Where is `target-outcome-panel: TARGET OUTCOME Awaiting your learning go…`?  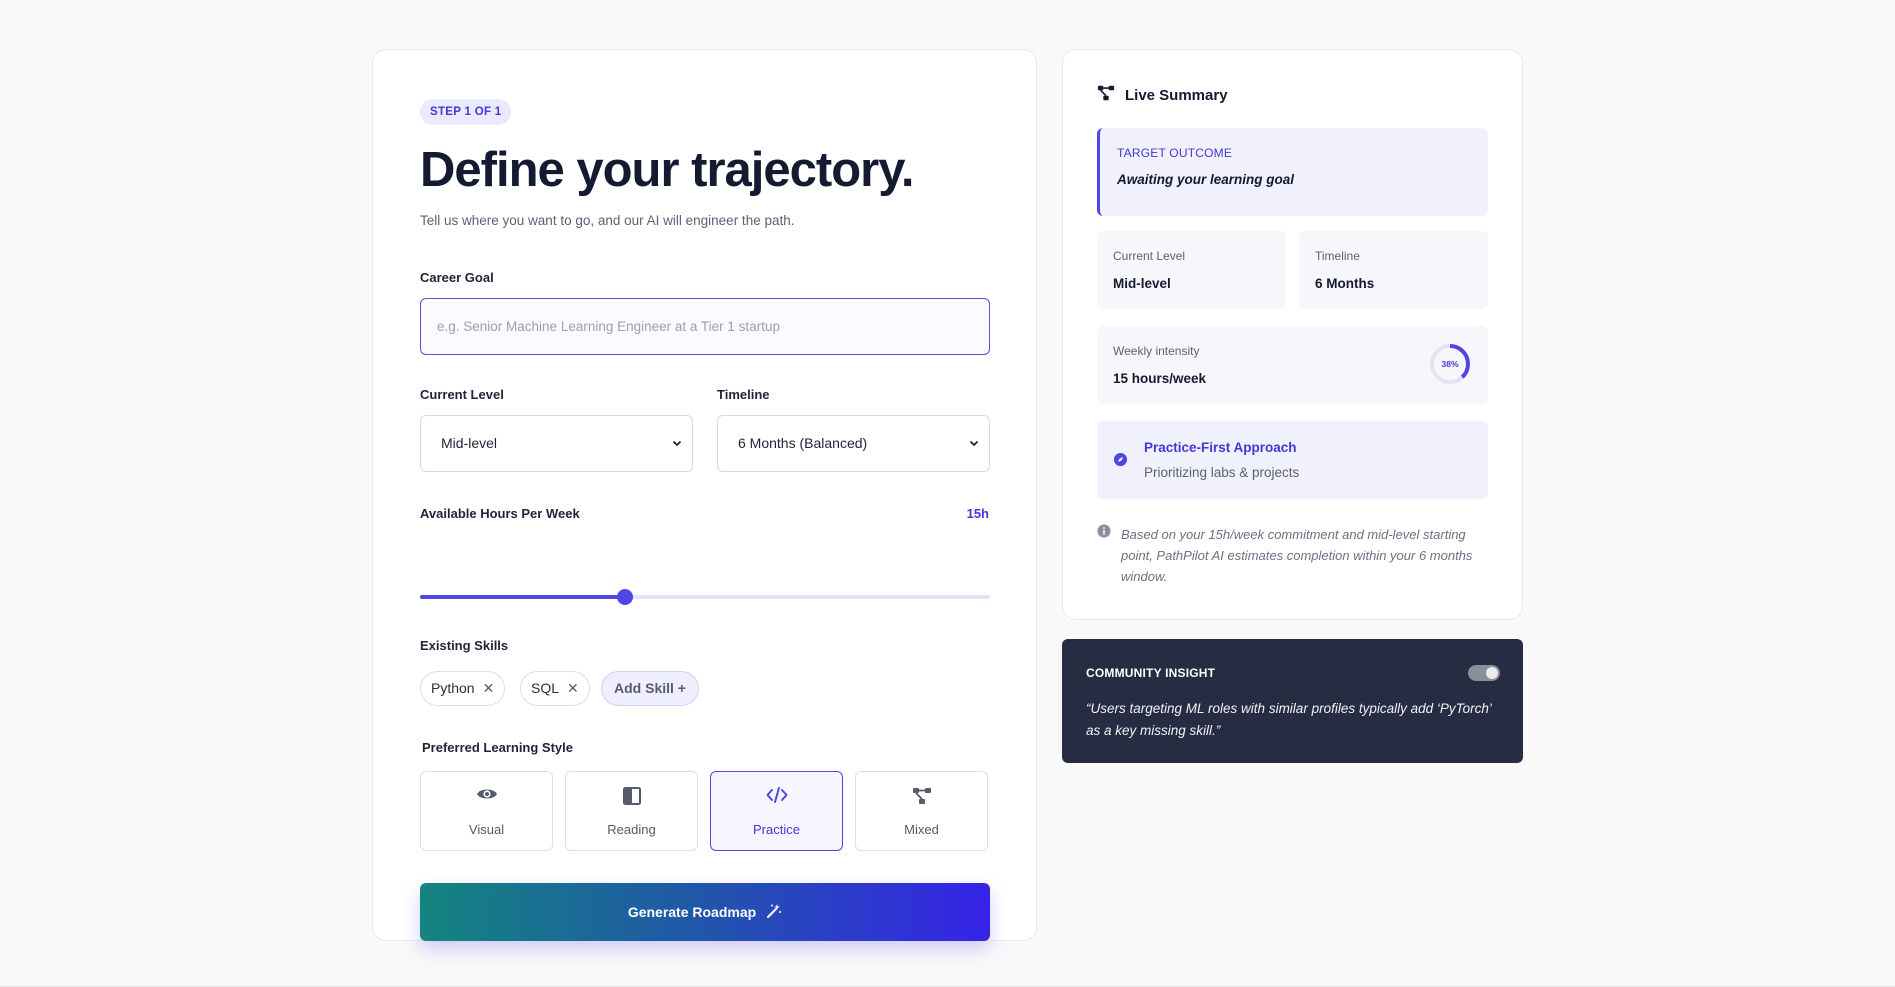 target-outcome-panel: TARGET OUTCOME Awaiting your learning go… is located at coordinates (1292, 172).